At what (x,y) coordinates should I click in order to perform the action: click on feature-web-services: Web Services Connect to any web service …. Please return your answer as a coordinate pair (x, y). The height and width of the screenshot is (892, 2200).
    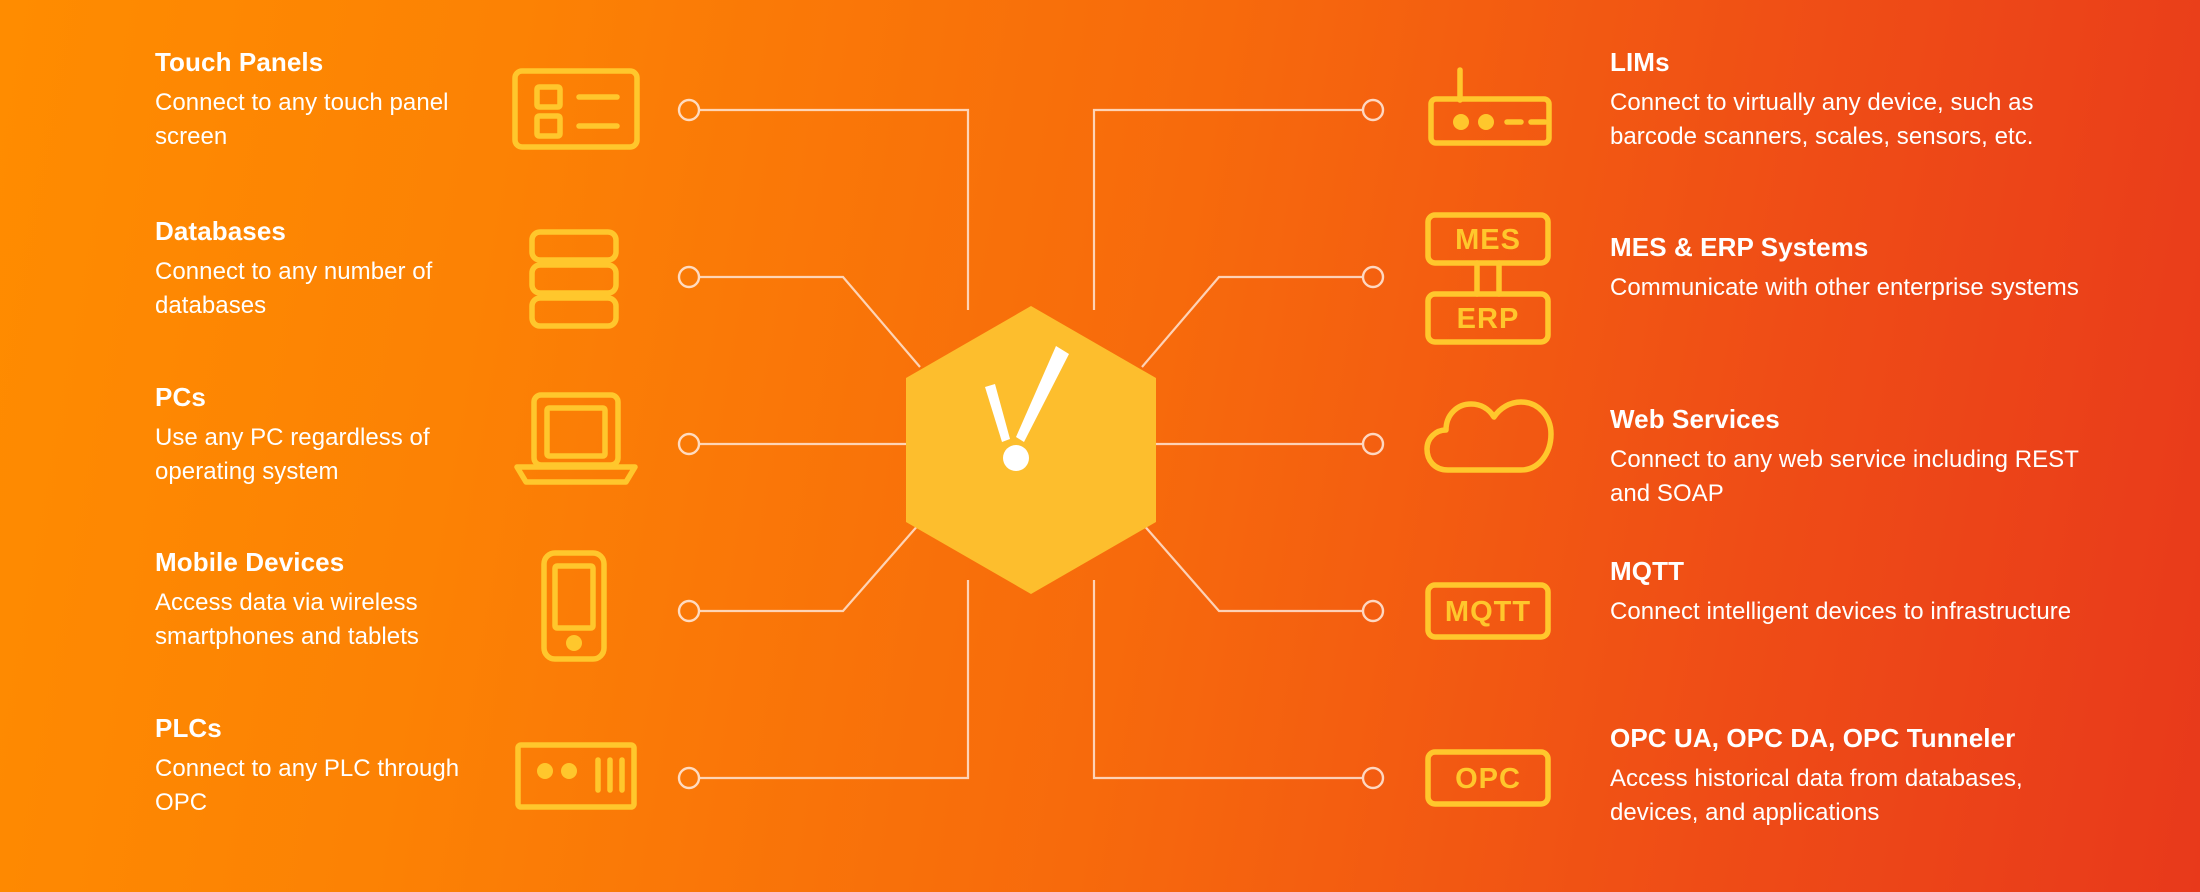
    Looking at the image, I should click on (1845, 457).